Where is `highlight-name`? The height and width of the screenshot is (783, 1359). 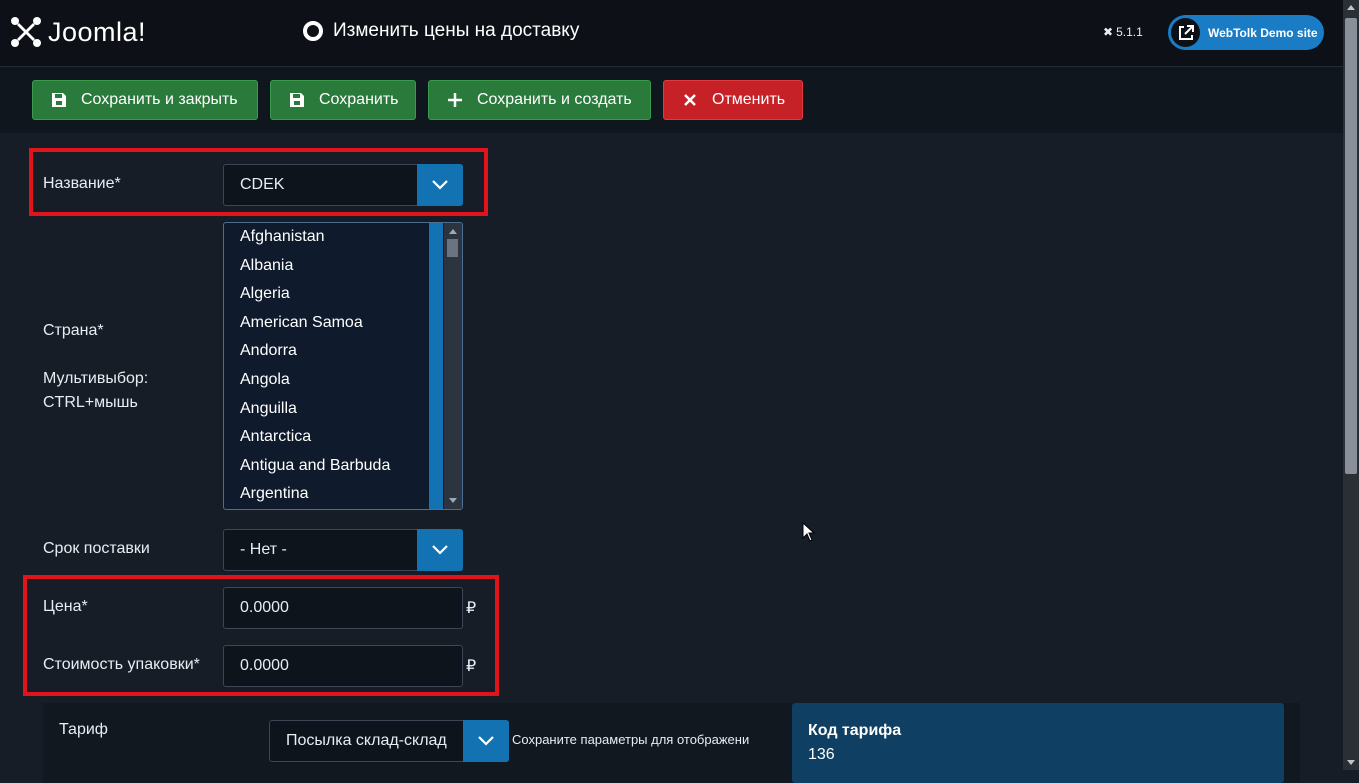 highlight-name is located at coordinates (258, 182).